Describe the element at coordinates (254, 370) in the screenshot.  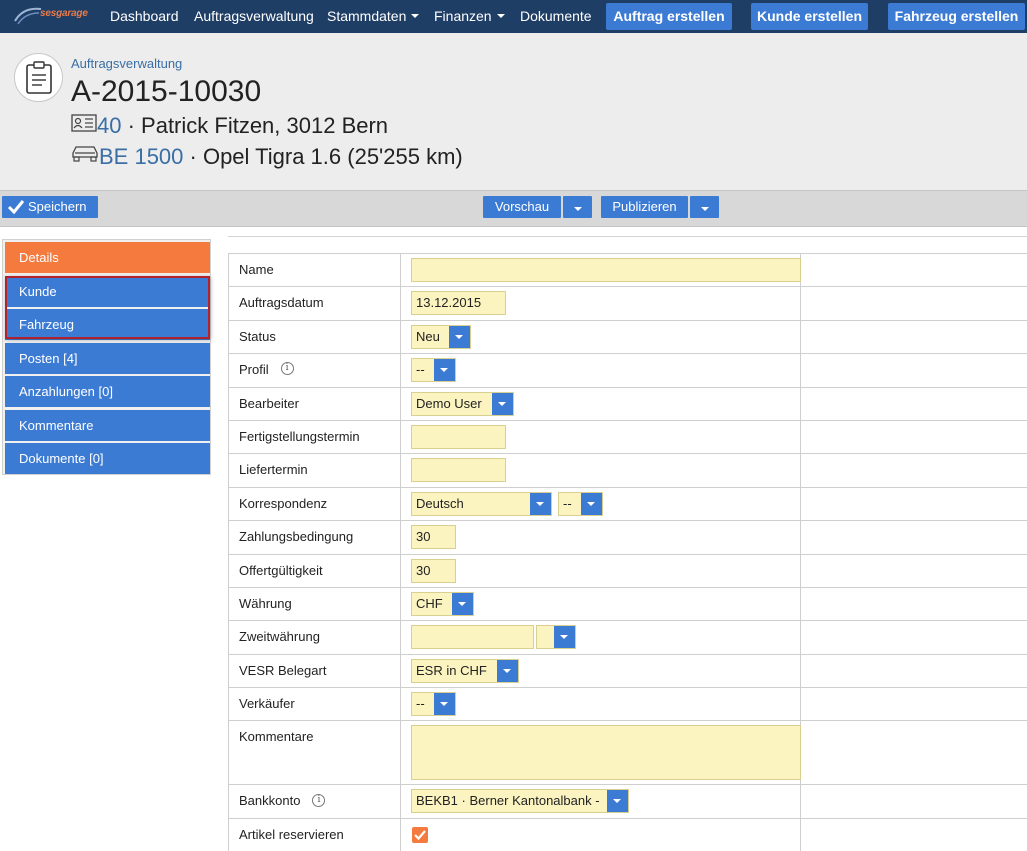
I see `profil-label: Profil` at that location.